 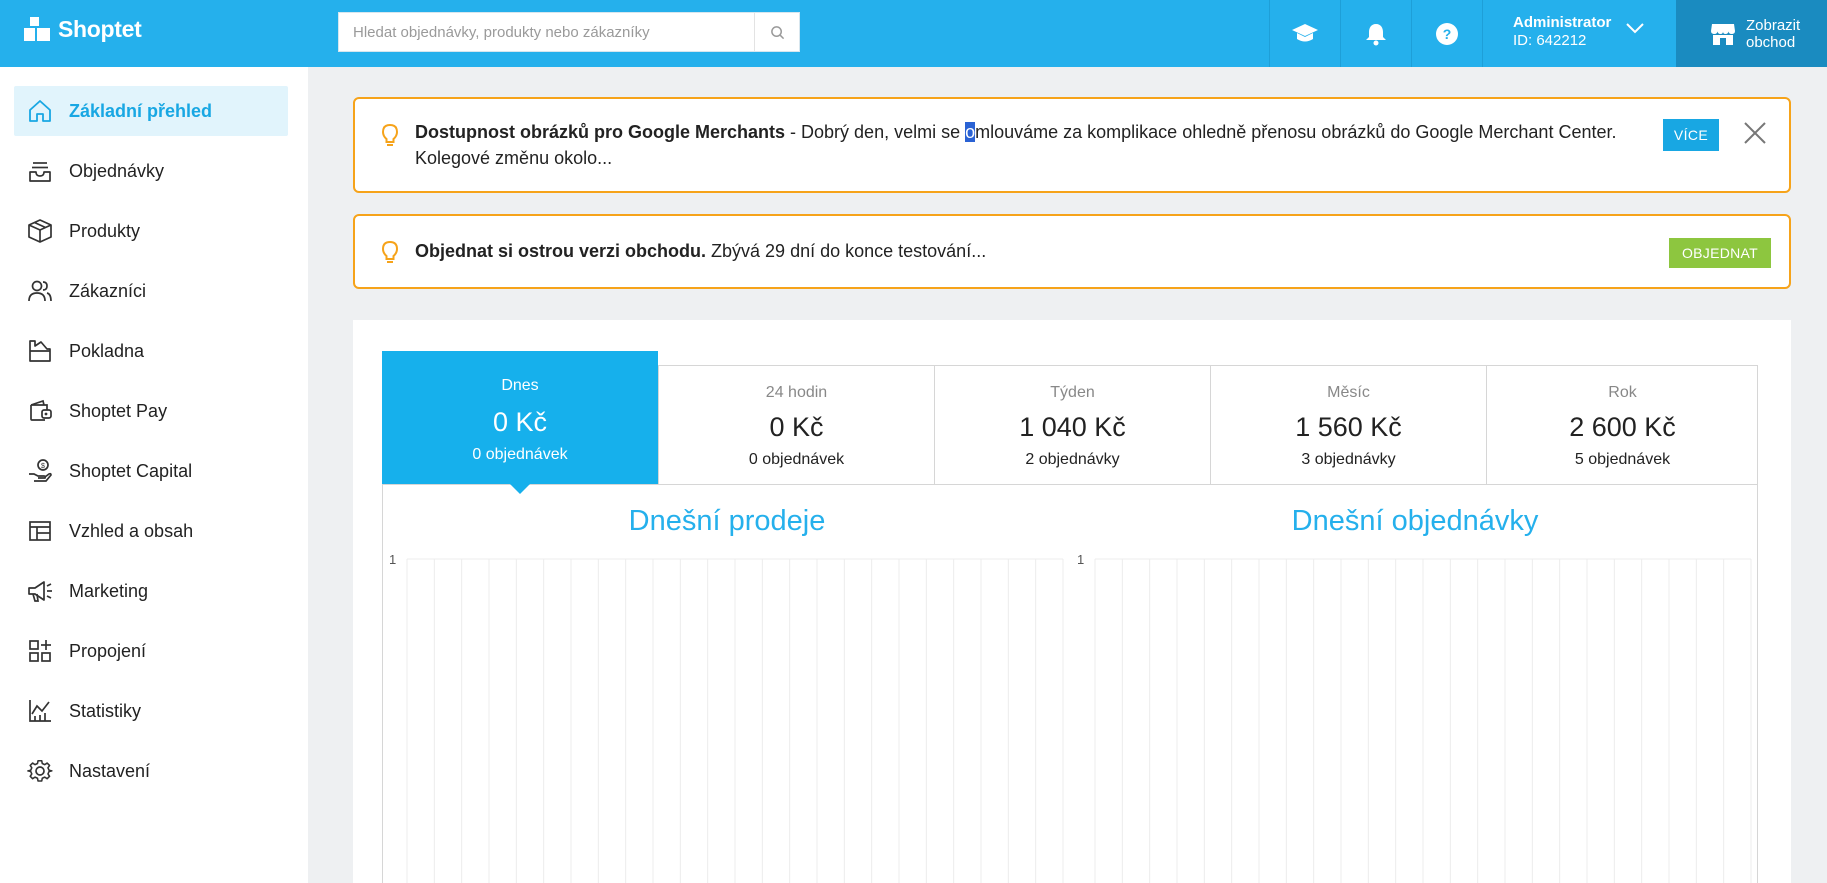 What do you see at coordinates (108, 290) in the screenshot?
I see `sidebar-item-label: Zákazníci` at bounding box center [108, 290].